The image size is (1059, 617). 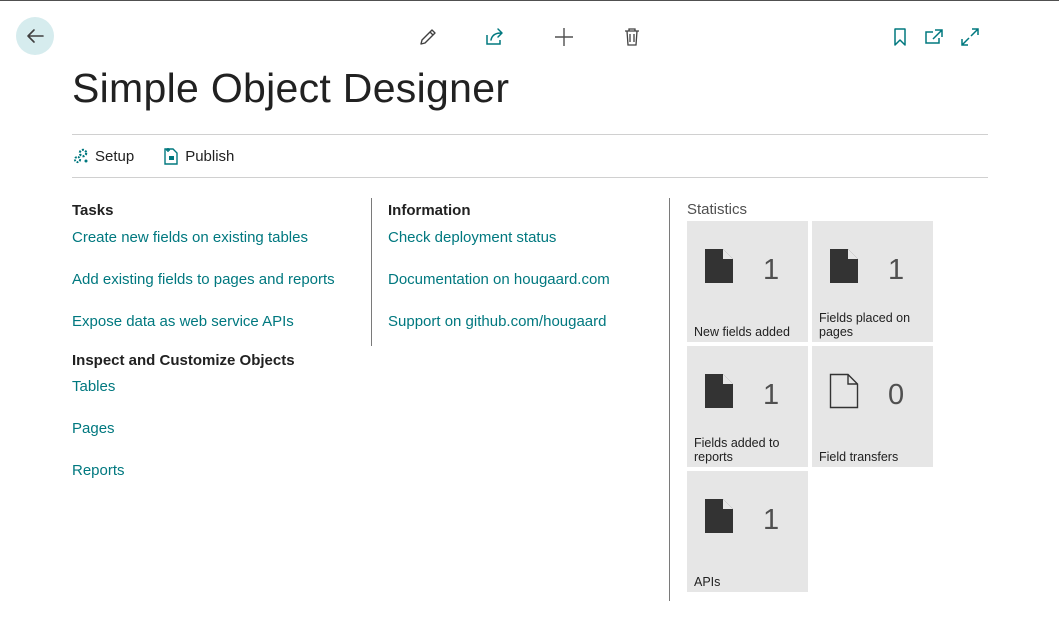 I want to click on stat-tile-fields-on-pages: 1 Fields placed on pages, so click(x=872, y=281).